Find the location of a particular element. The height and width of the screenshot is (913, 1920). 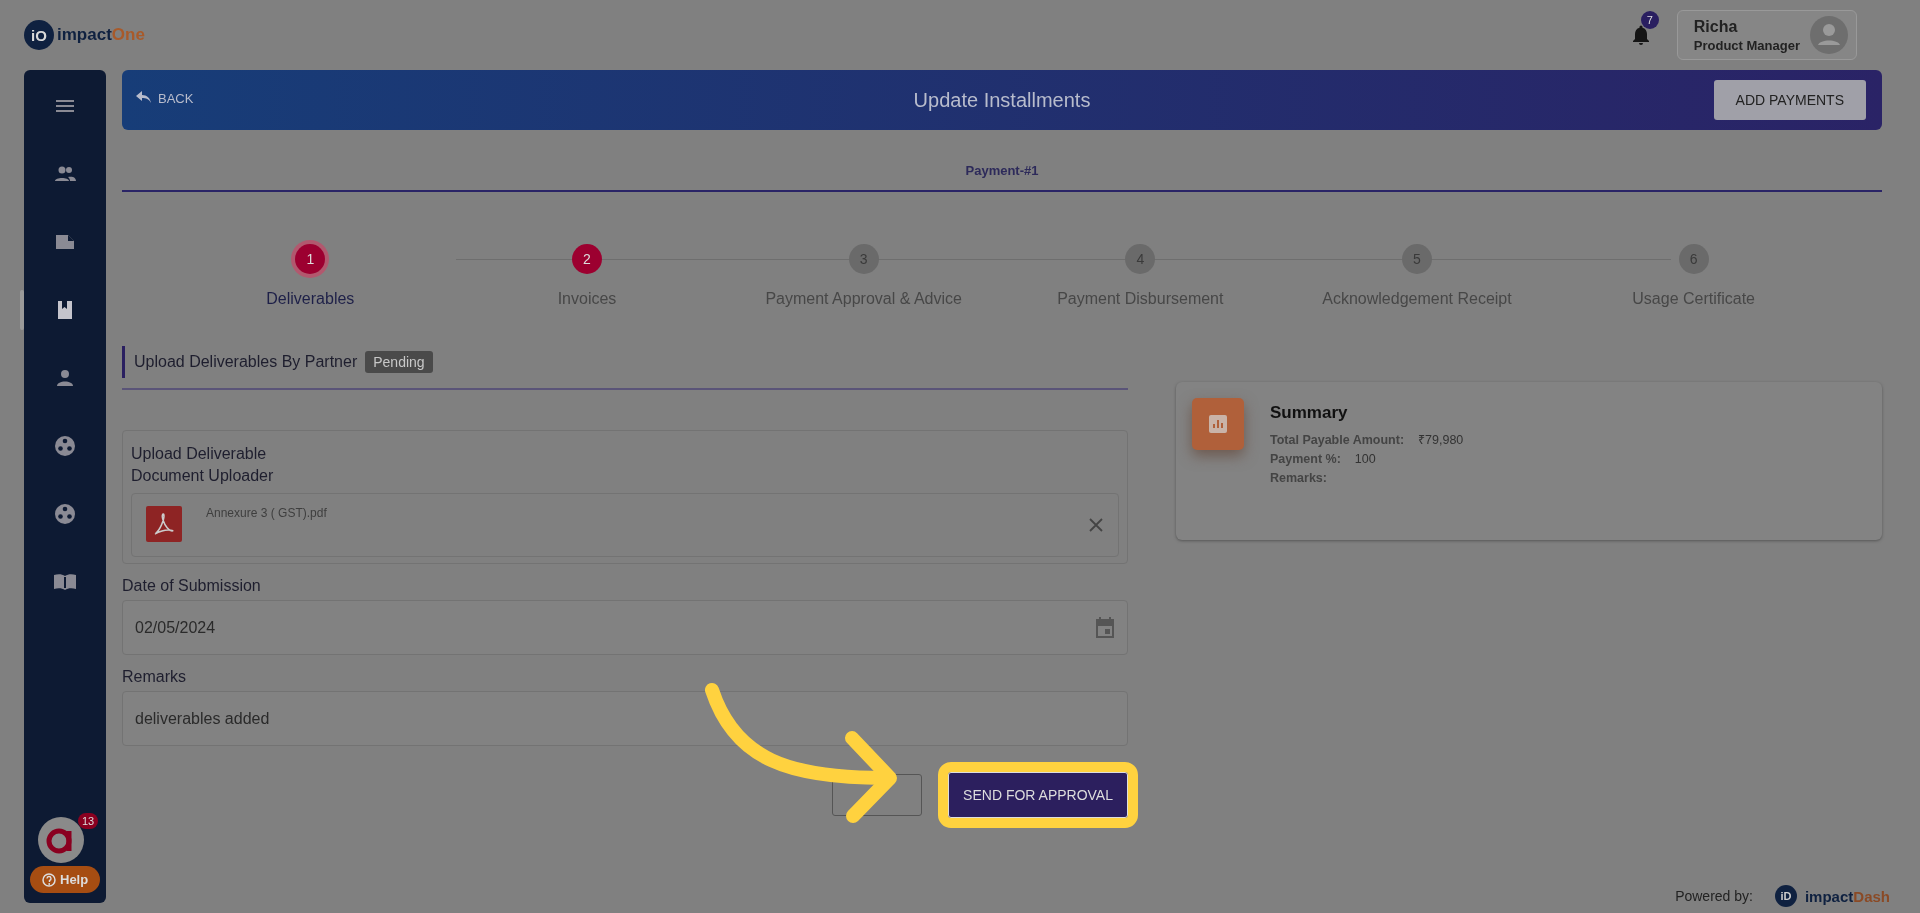

secondary-button is located at coordinates (877, 795).